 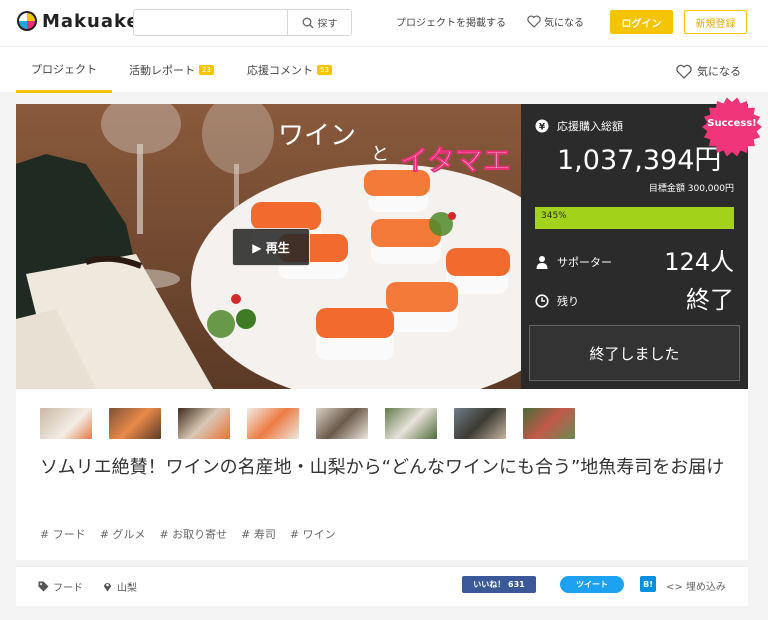 I want to click on hero-caption-3: イタマエ, so click(x=455, y=160).